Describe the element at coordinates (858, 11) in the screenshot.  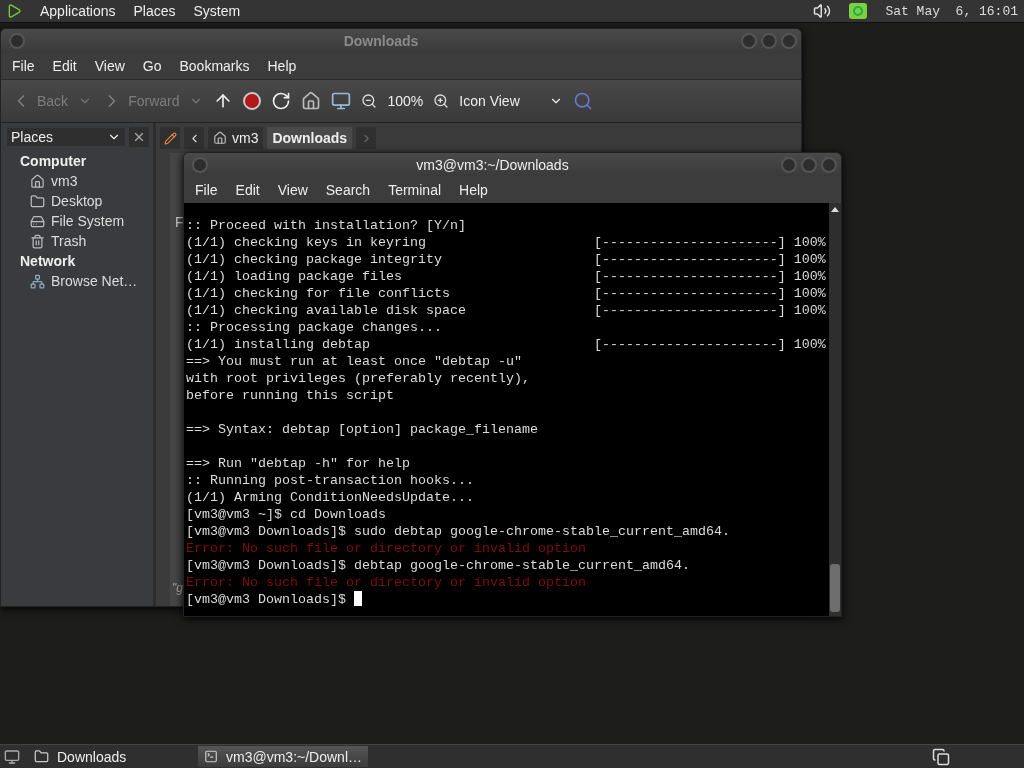
I see `updater-icon` at that location.